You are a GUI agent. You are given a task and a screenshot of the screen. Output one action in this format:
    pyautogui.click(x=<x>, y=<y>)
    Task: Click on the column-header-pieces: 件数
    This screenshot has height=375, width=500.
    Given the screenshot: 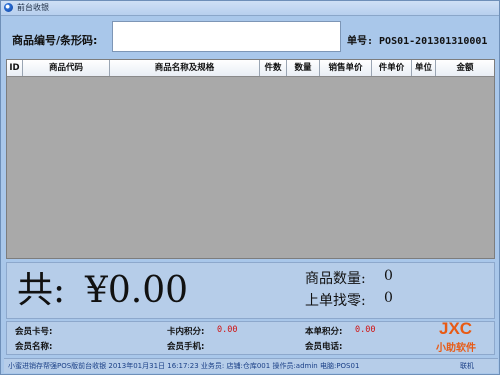 What is the action you would take?
    pyautogui.click(x=273, y=68)
    